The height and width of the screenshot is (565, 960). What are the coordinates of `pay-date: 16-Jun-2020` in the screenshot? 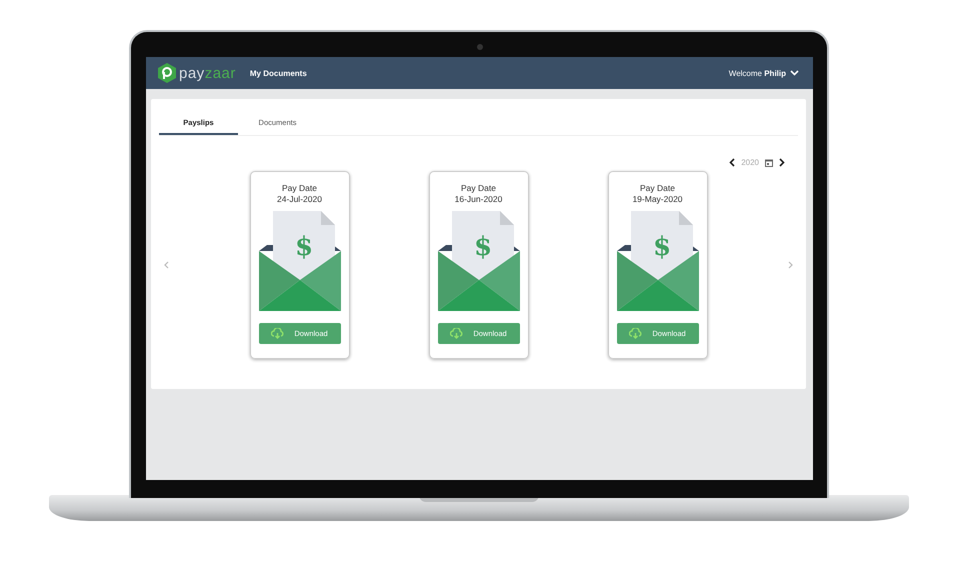 It's located at (478, 199).